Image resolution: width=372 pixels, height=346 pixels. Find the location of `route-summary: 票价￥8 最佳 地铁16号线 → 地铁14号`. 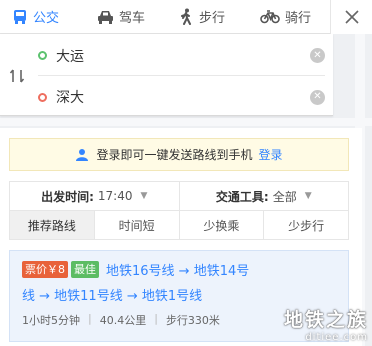

route-summary: 票价￥8 最佳 地铁16号线 → 地铁14号 is located at coordinates (179, 269).